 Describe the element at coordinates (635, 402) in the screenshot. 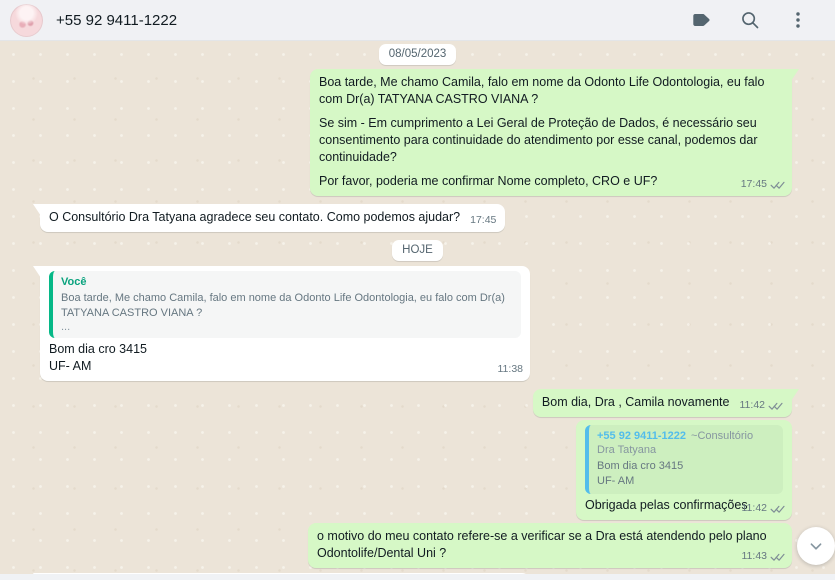

I see `message-text: Bom dia, Dra , Camila novamente` at that location.